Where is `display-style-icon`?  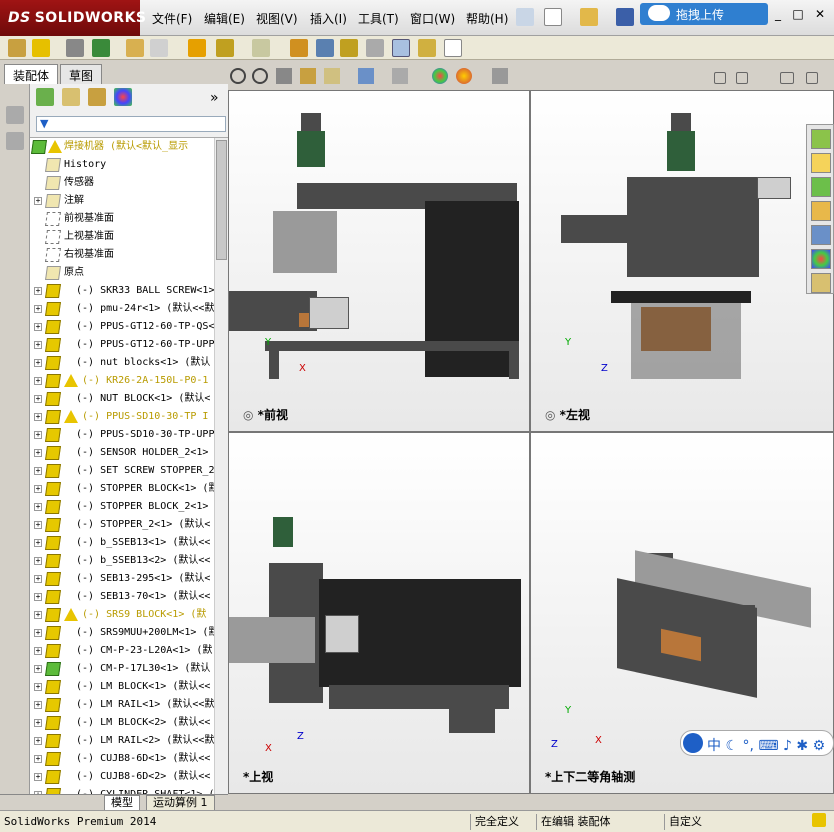 display-style-icon is located at coordinates (366, 76).